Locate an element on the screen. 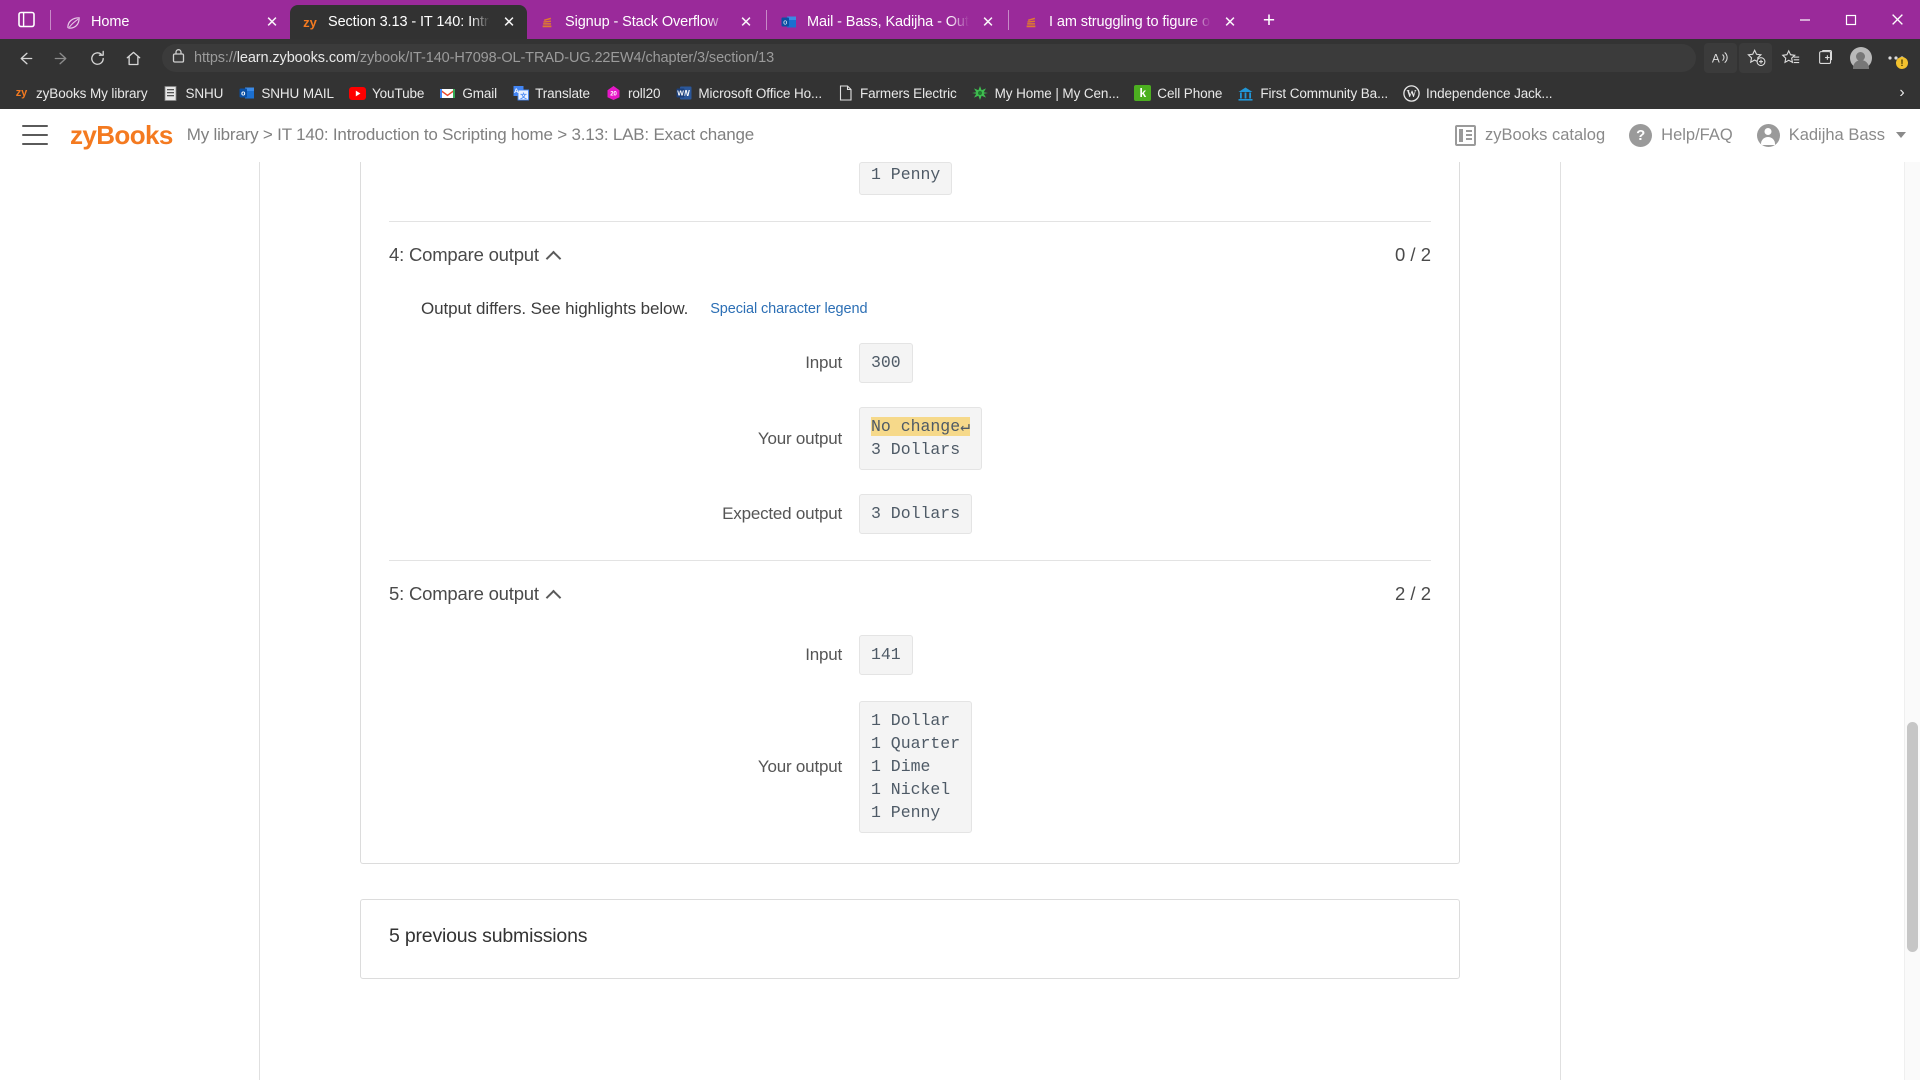  partial-output-row: 1 Penny is located at coordinates (910, 178).